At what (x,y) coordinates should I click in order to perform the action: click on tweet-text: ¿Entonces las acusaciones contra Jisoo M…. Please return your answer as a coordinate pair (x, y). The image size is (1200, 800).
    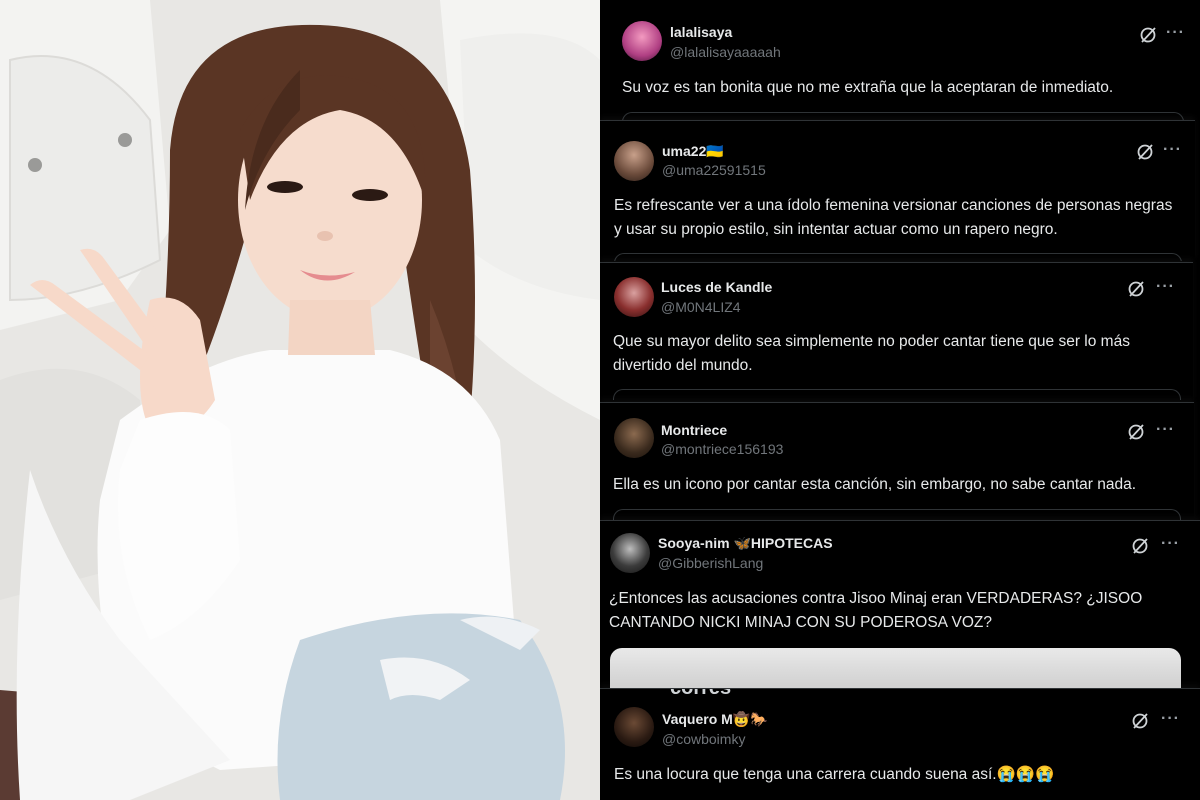
    Looking at the image, I should click on (876, 610).